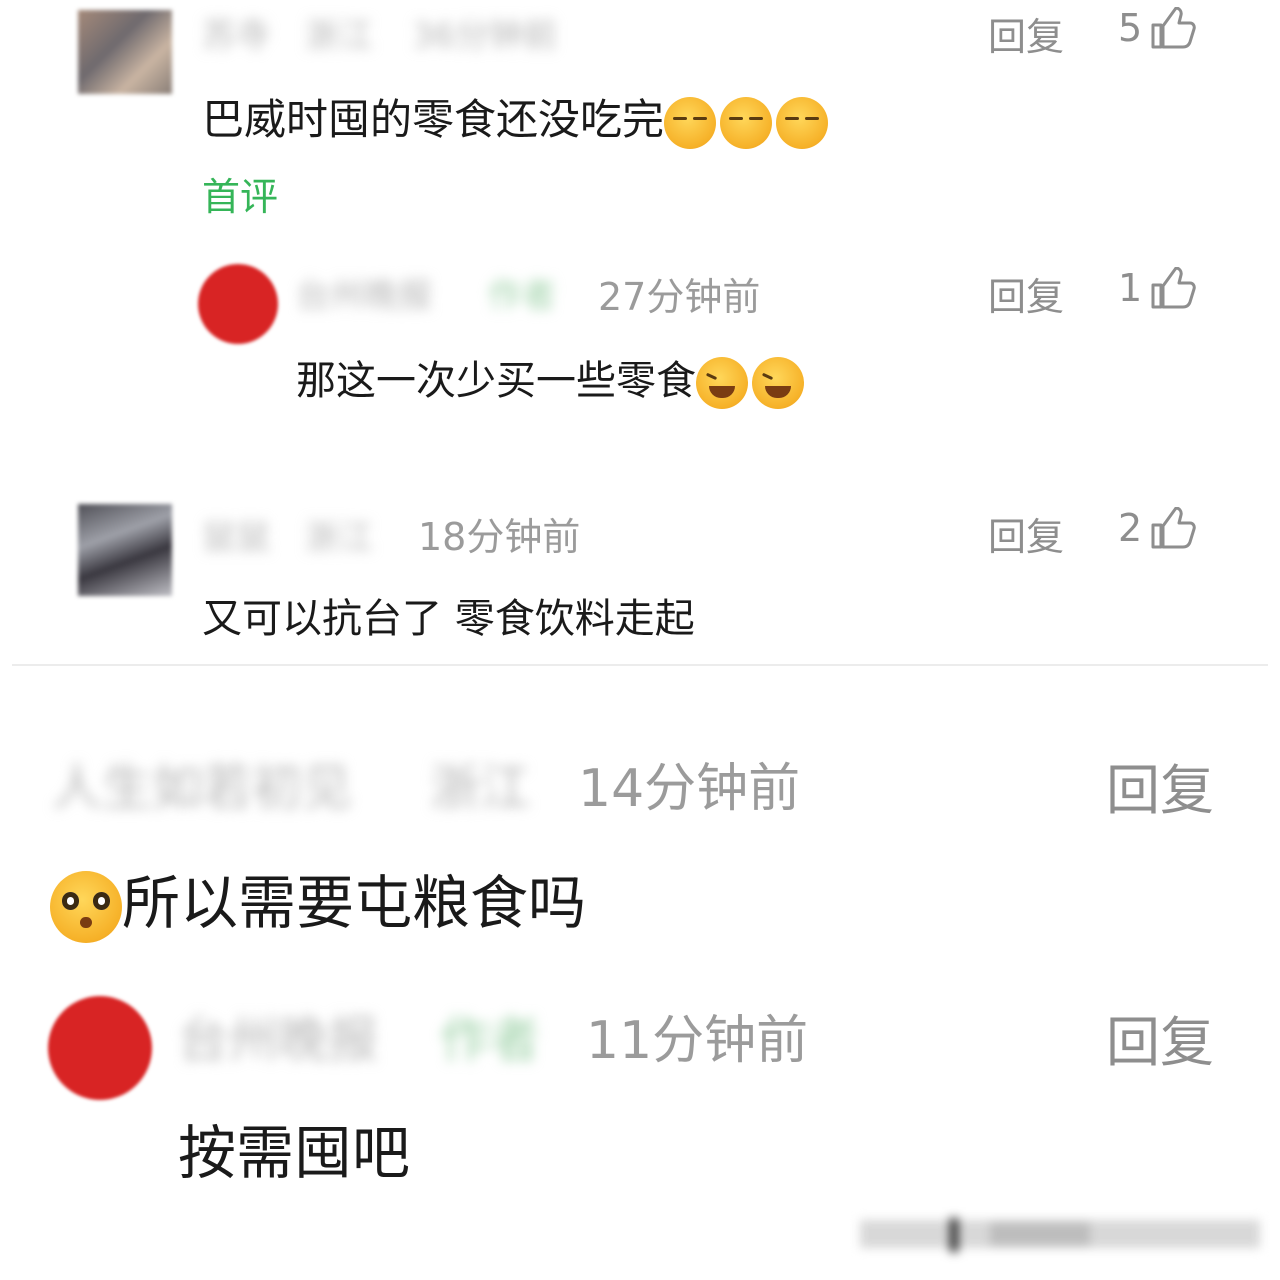 This screenshot has height=1280, width=1280. I want to click on timestamp: 27分钟前, so click(679, 297).